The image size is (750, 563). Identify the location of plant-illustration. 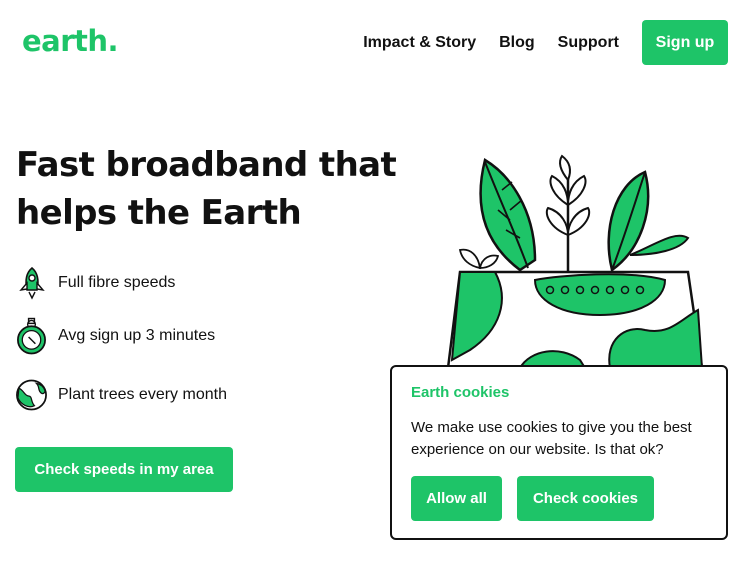
(575, 260).